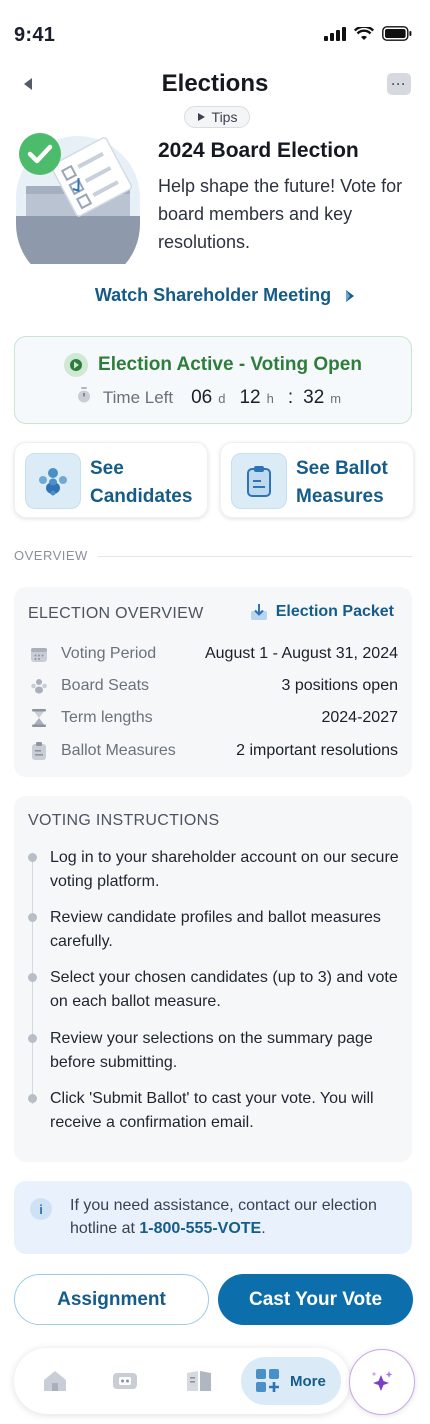 This screenshot has height=1424, width=430. What do you see at coordinates (215, 83) in the screenshot?
I see `page-title: Elections` at bounding box center [215, 83].